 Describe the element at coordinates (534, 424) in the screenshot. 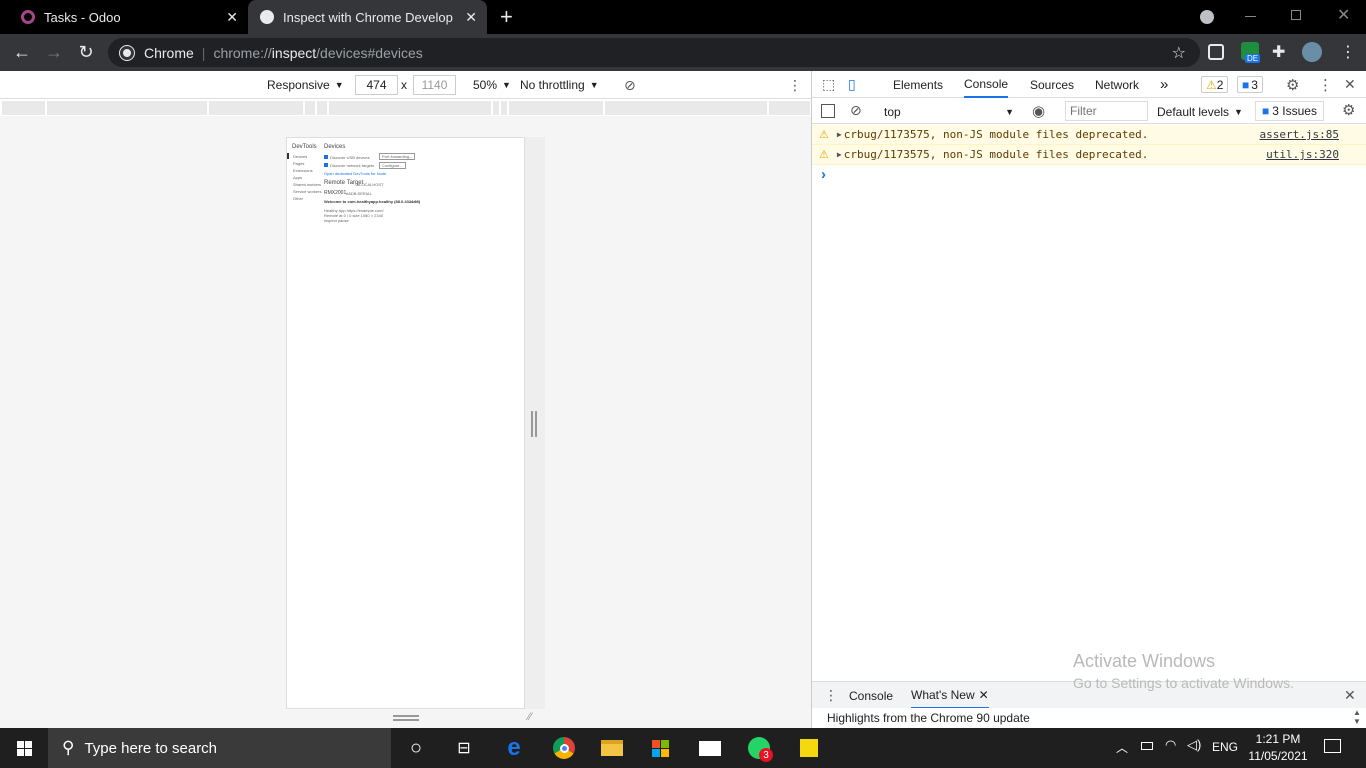

I see `right-resize-handle` at that location.